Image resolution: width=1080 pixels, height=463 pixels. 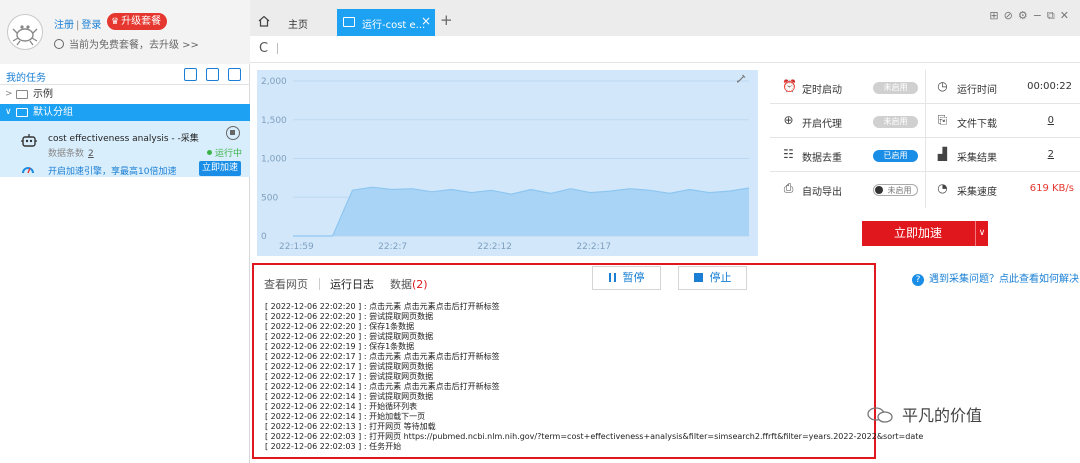 What do you see at coordinates (9, 94) in the screenshot?
I see `chevron-right-icon: >` at bounding box center [9, 94].